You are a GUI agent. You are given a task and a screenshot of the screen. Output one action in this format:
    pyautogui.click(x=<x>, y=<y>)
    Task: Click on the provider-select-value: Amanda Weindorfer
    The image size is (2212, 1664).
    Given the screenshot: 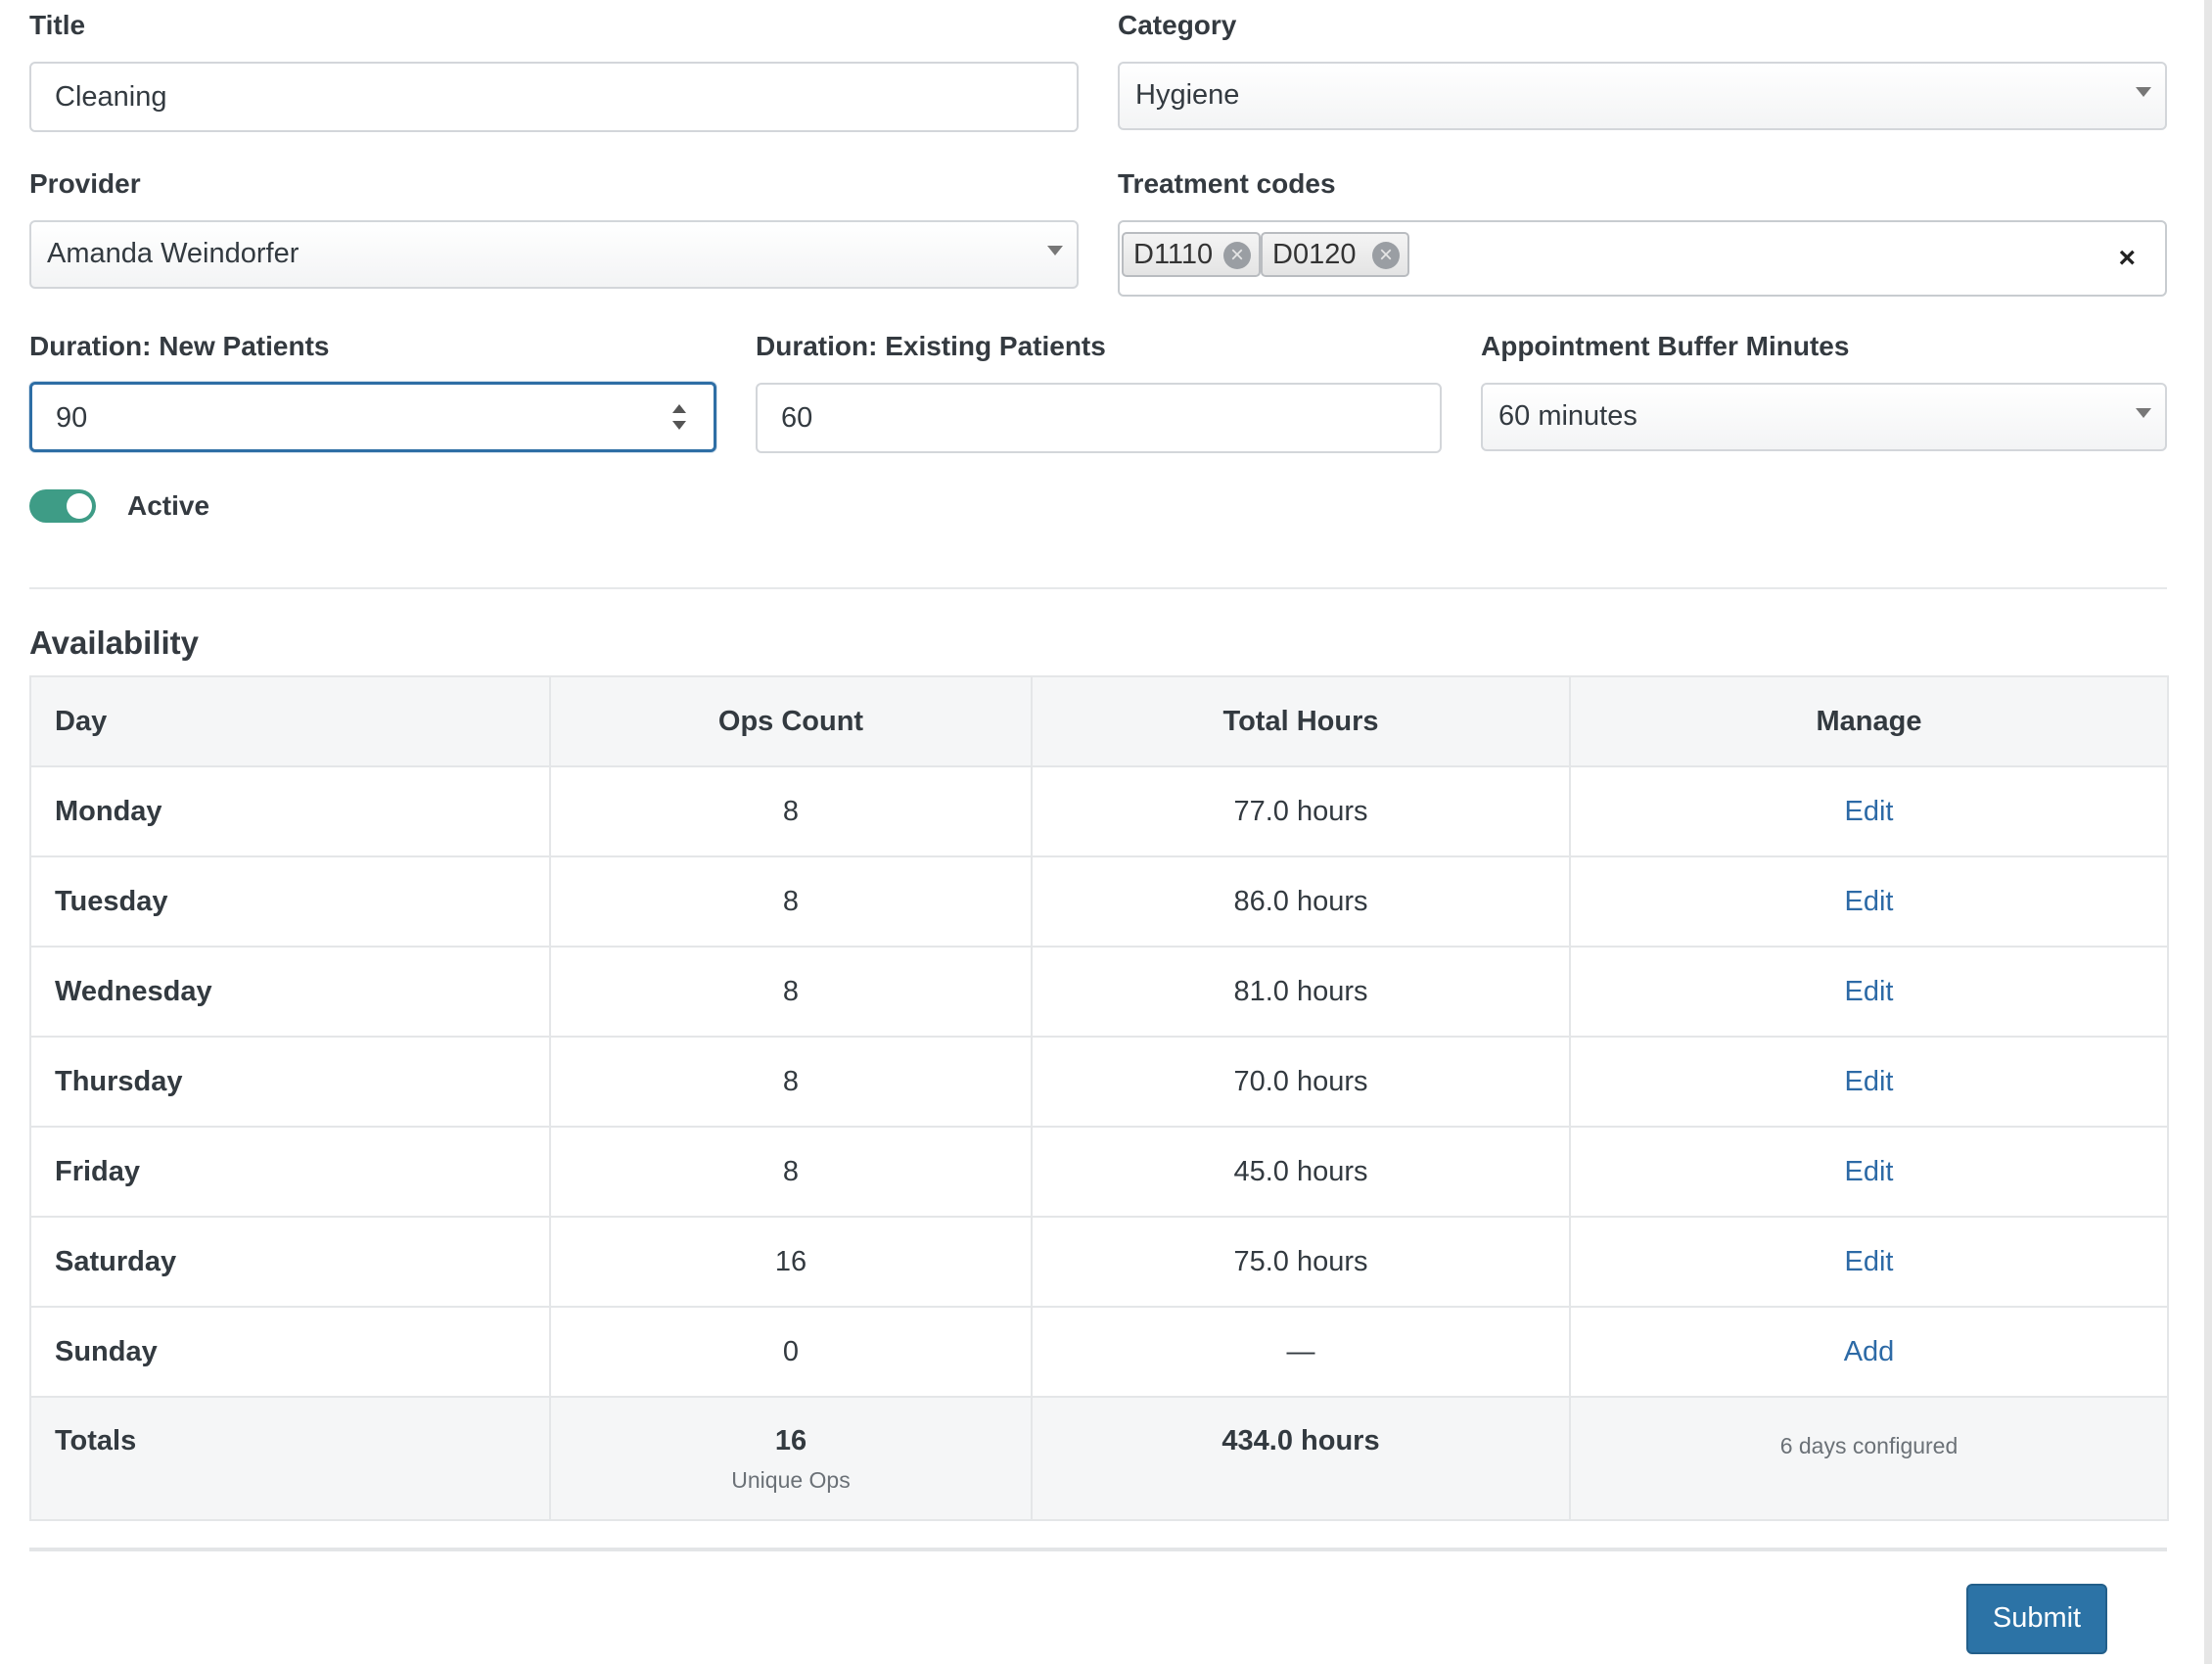 What is the action you would take?
    pyautogui.click(x=173, y=253)
    